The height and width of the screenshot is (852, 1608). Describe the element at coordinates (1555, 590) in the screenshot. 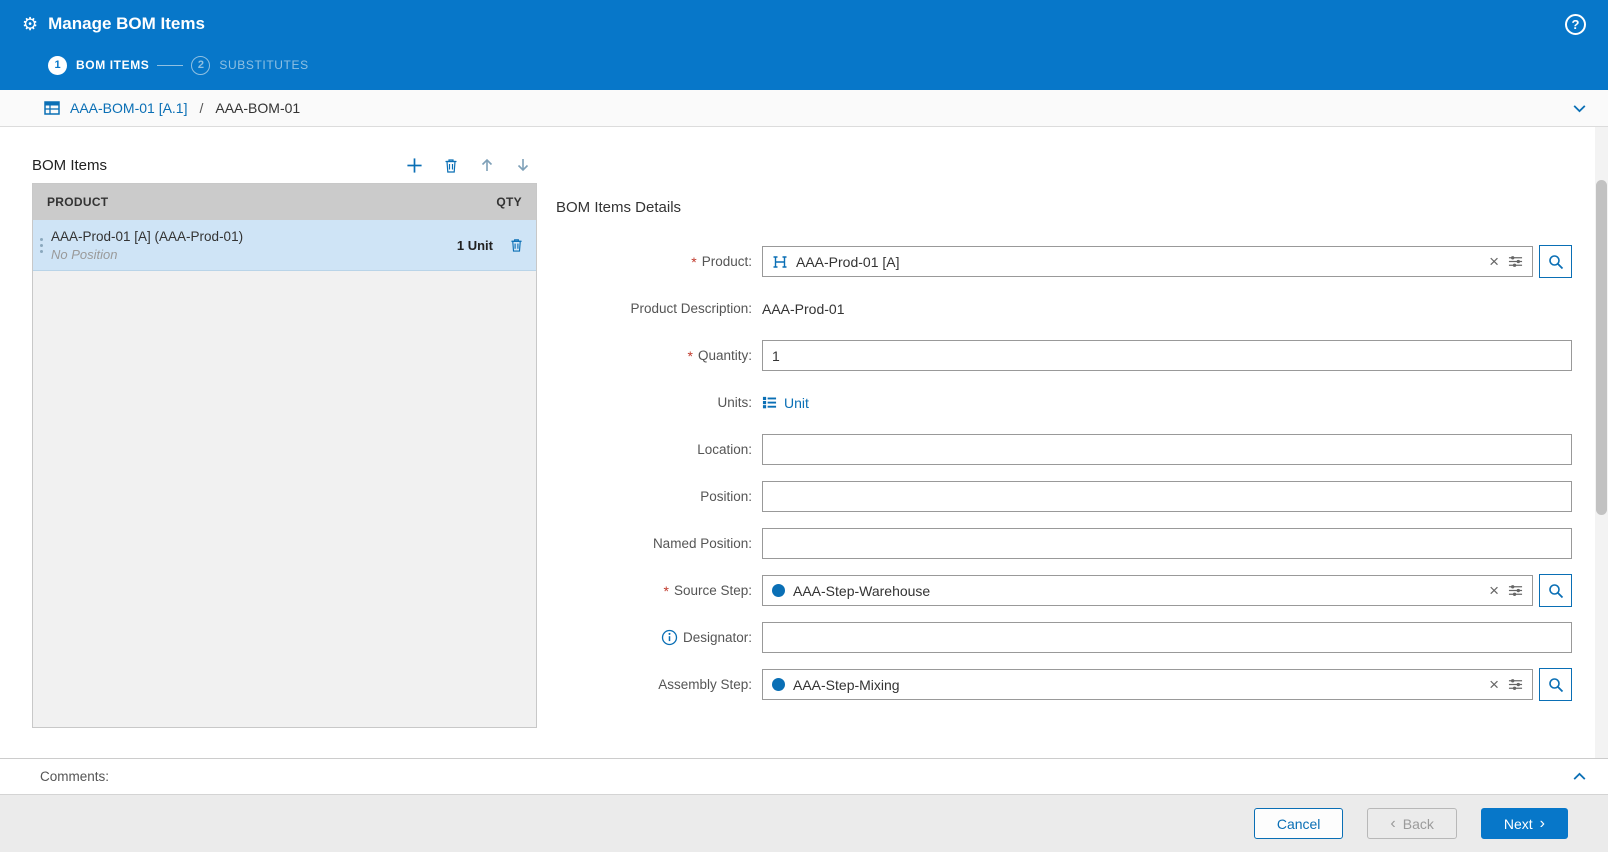

I see `source-step-search-button` at that location.